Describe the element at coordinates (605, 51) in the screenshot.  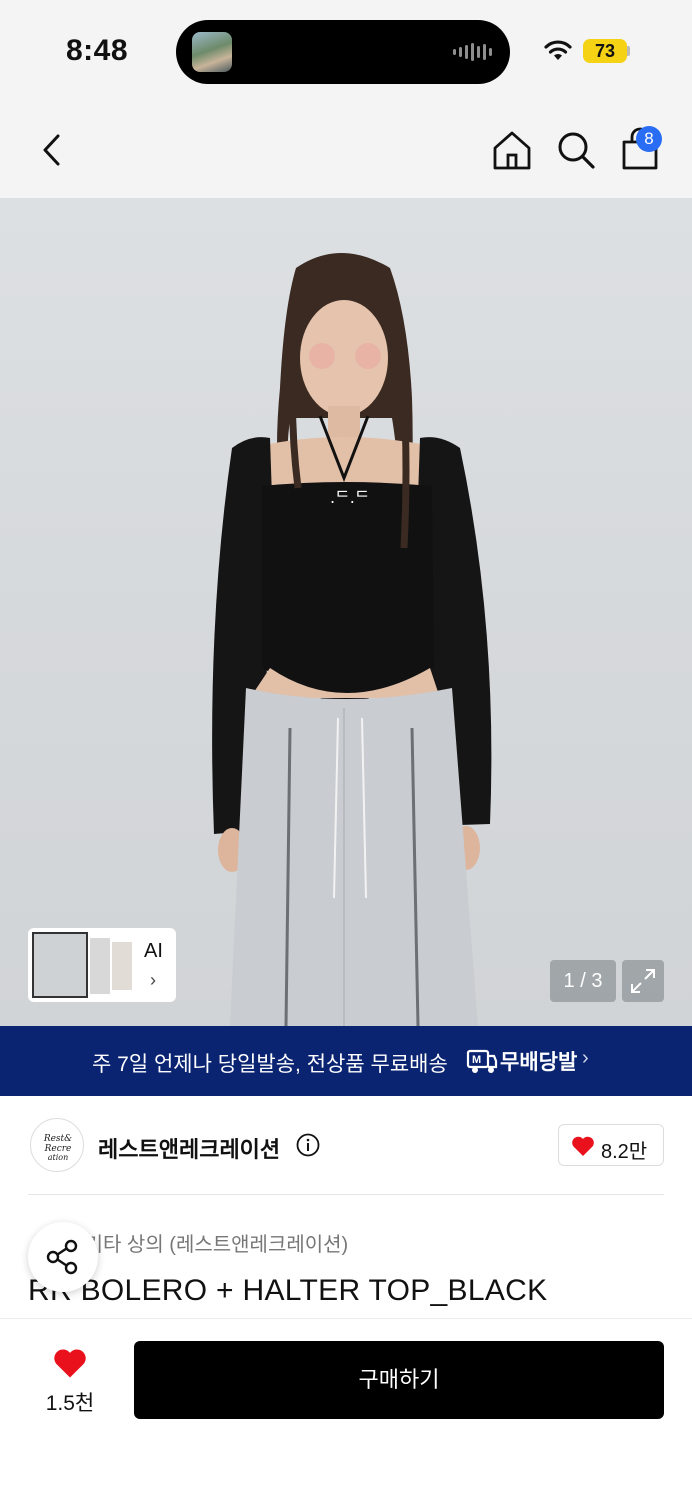
I see `battery-level: 73` at that location.